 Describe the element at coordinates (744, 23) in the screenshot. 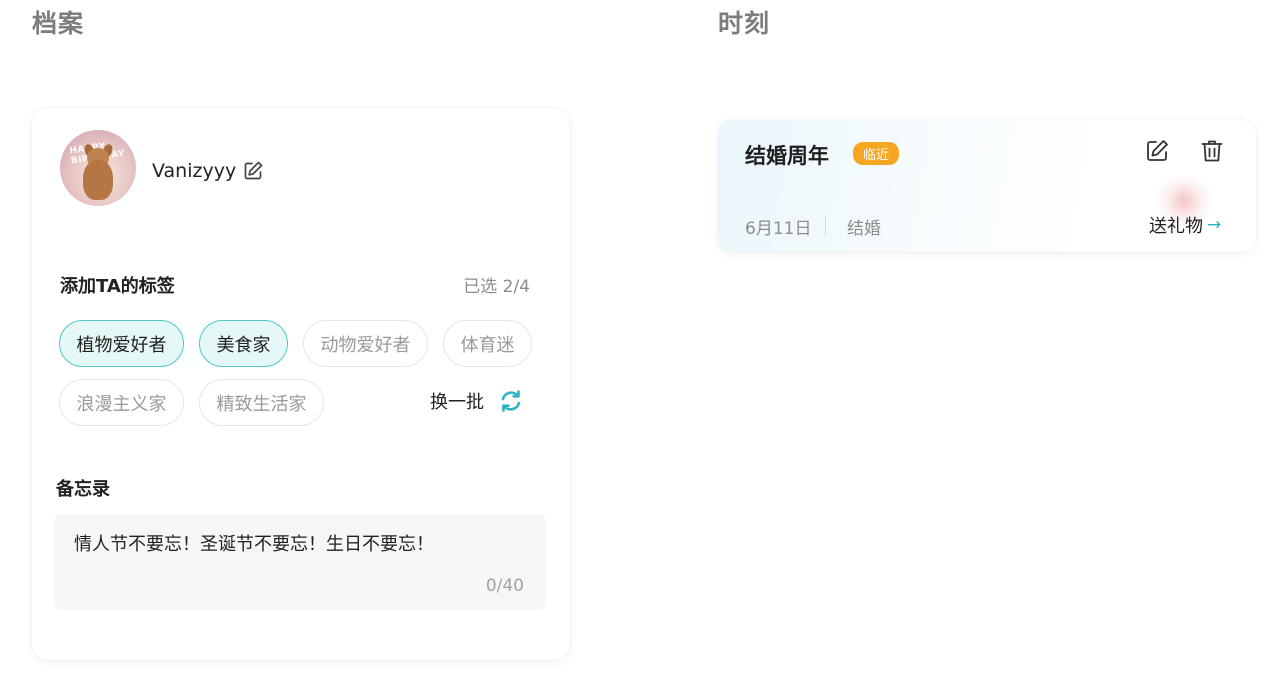

I see `moments-section-title: 时刻` at that location.